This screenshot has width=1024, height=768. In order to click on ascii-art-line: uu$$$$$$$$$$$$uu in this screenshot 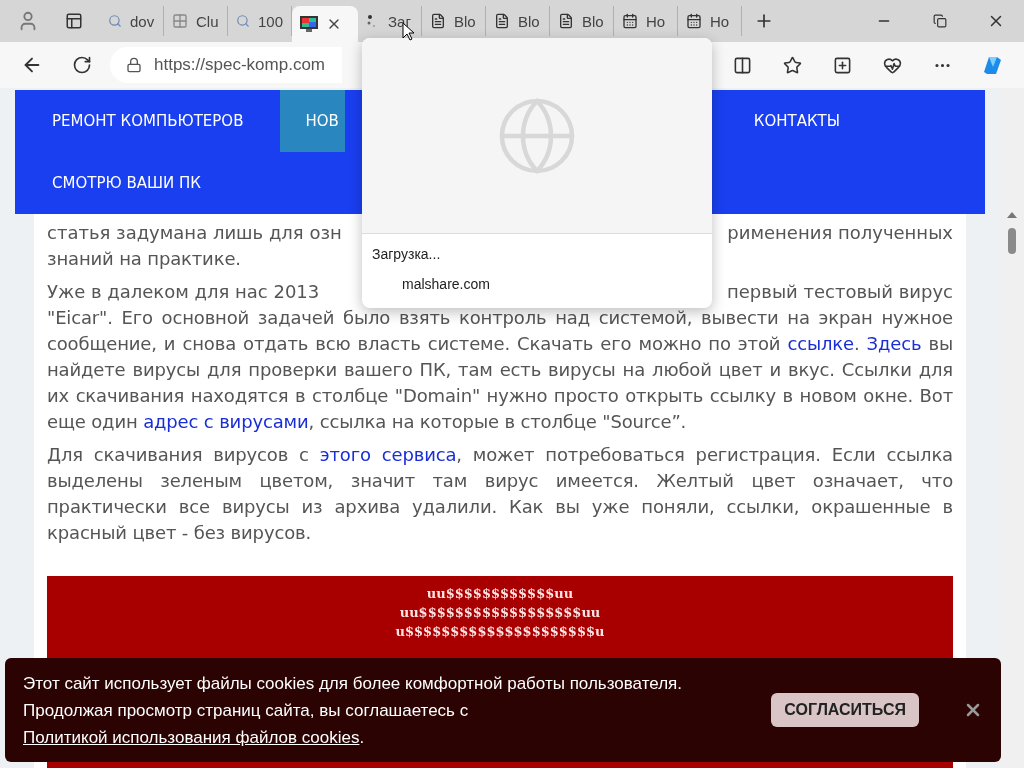, I will do `click(500, 594)`.